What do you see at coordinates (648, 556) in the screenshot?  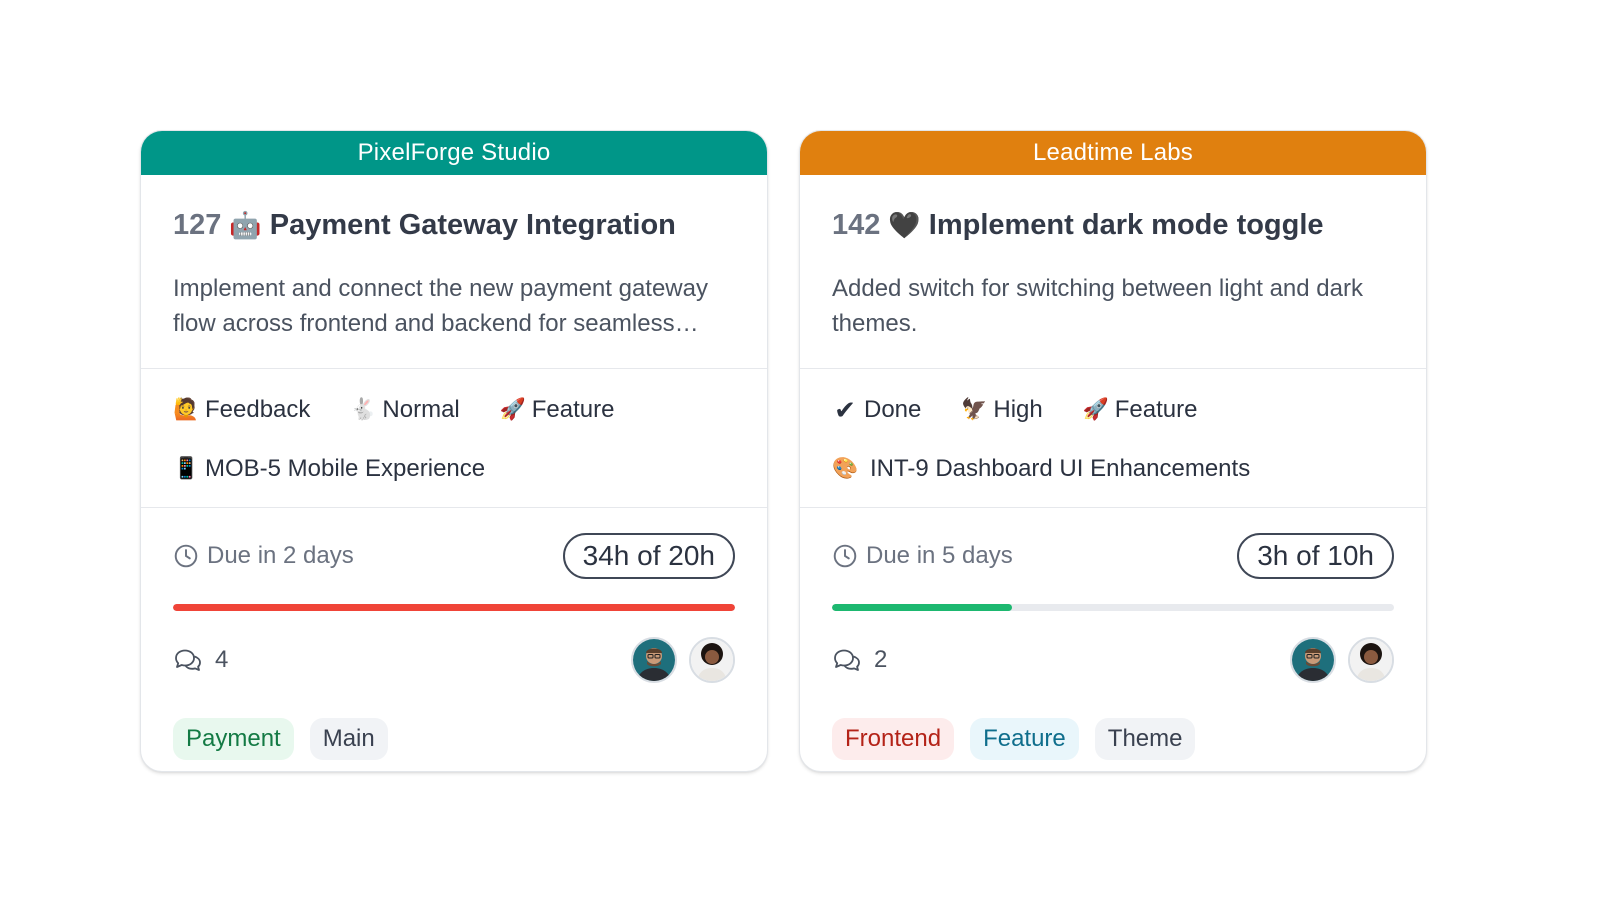 I see `time-tracking-pill: 34h of 20h` at bounding box center [648, 556].